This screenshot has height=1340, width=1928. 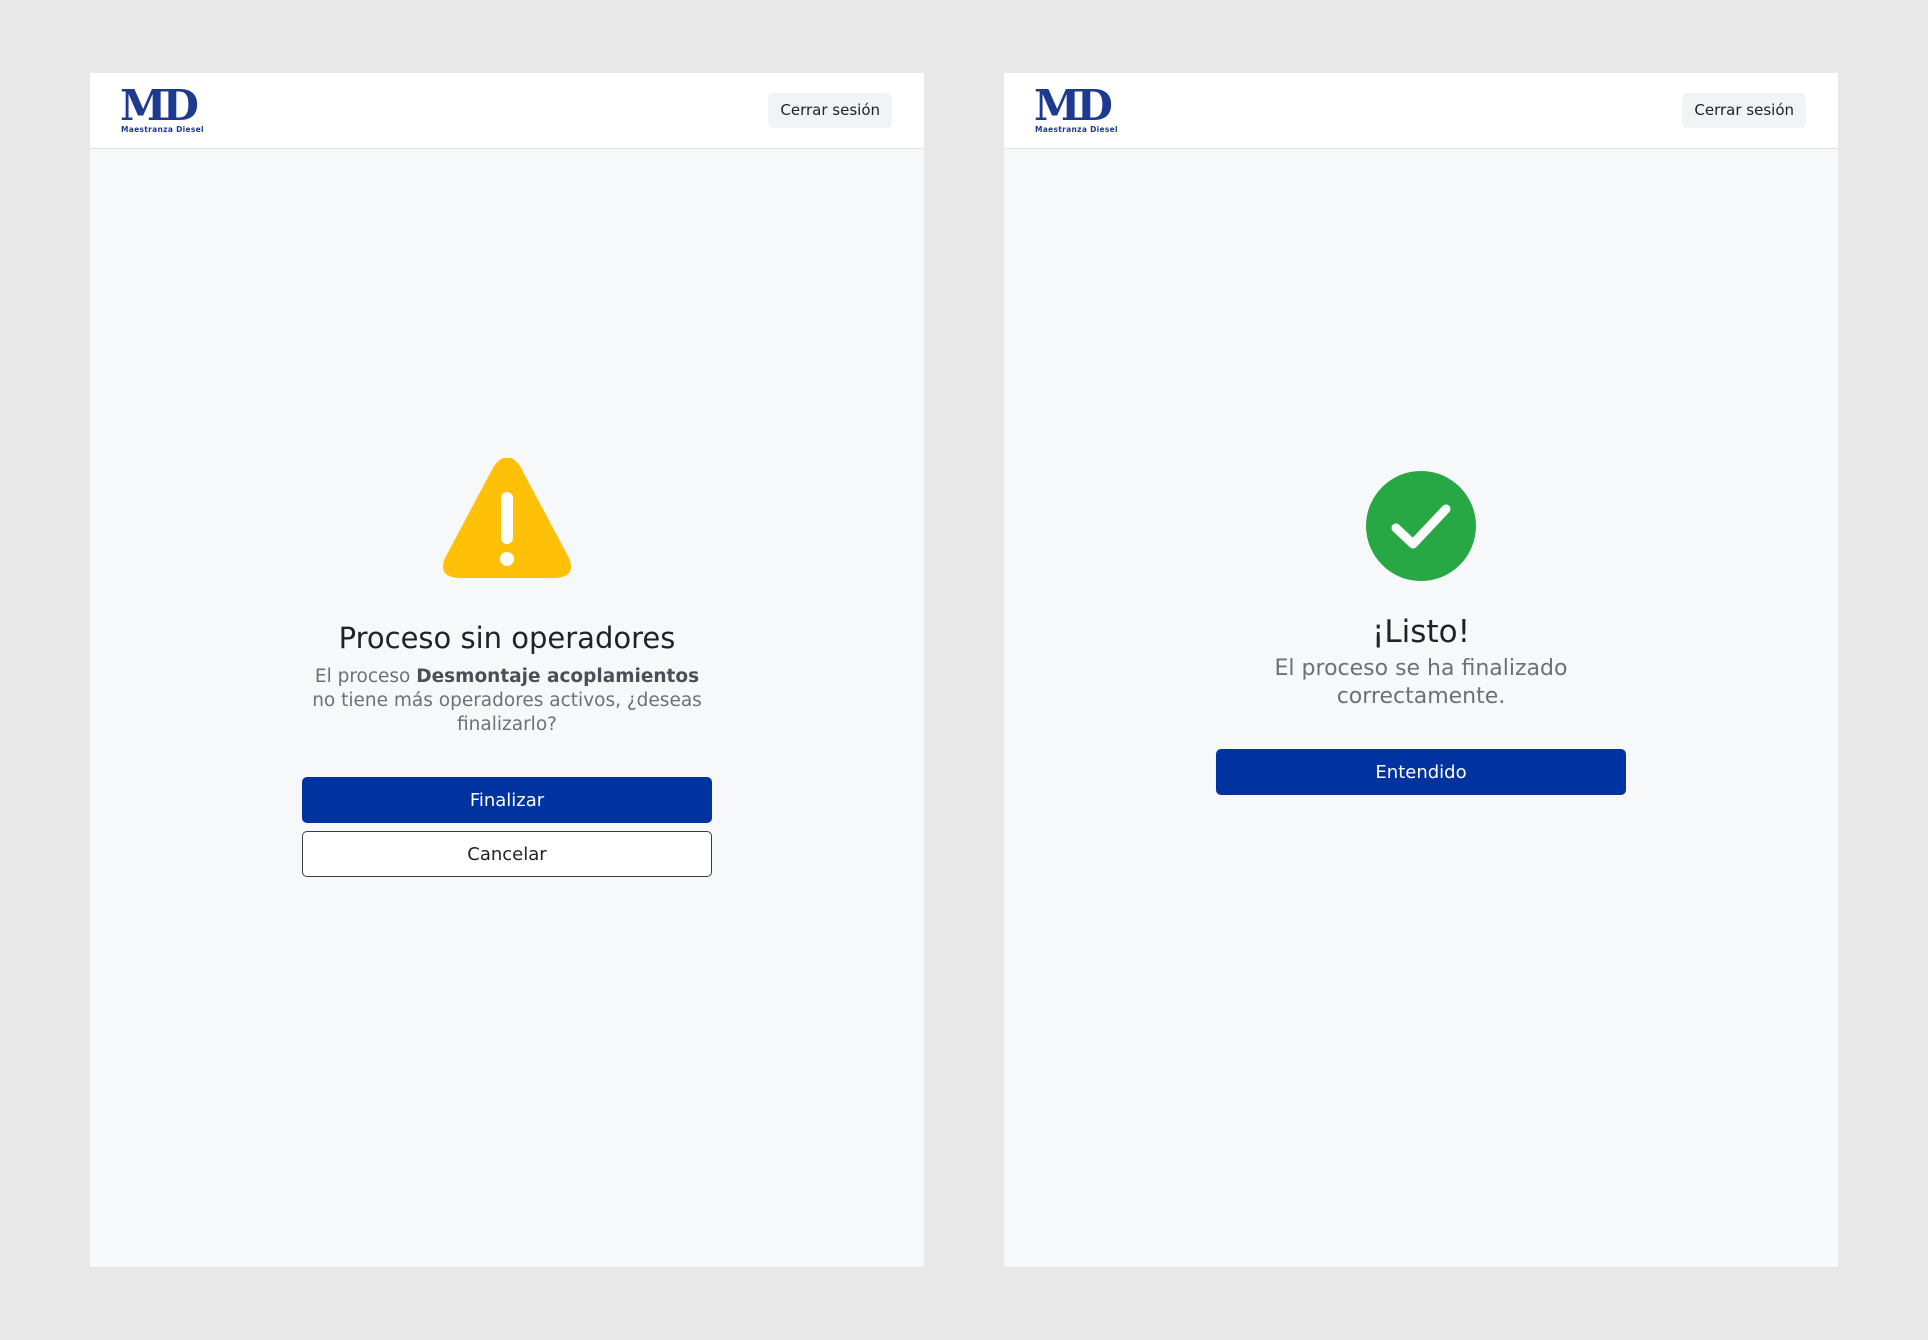 I want to click on process-name: Desmontaje acoplamientos, so click(x=558, y=676).